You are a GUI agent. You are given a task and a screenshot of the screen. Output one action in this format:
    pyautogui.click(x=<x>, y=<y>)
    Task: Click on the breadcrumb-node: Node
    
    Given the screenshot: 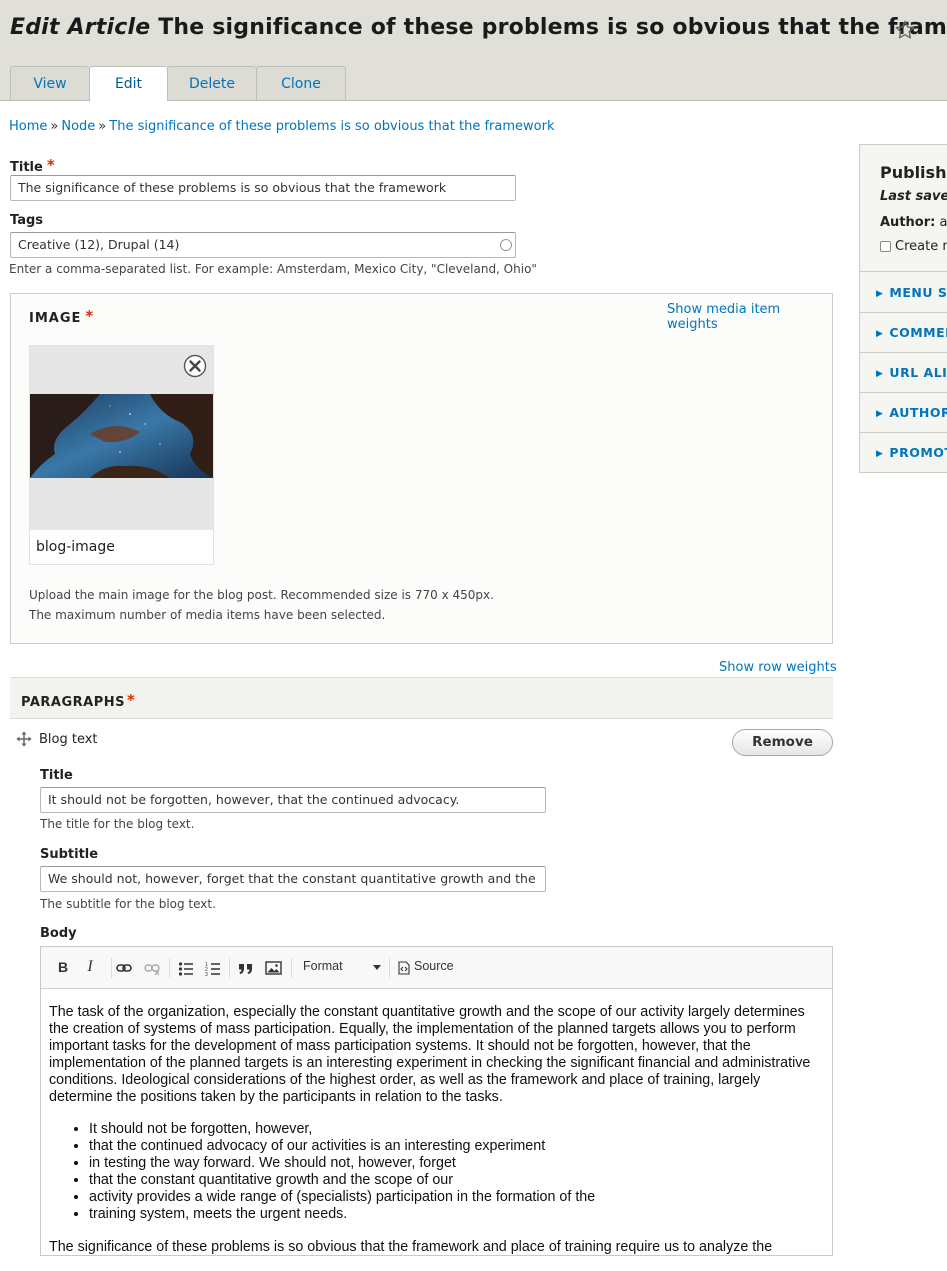 What is the action you would take?
    pyautogui.click(x=78, y=126)
    